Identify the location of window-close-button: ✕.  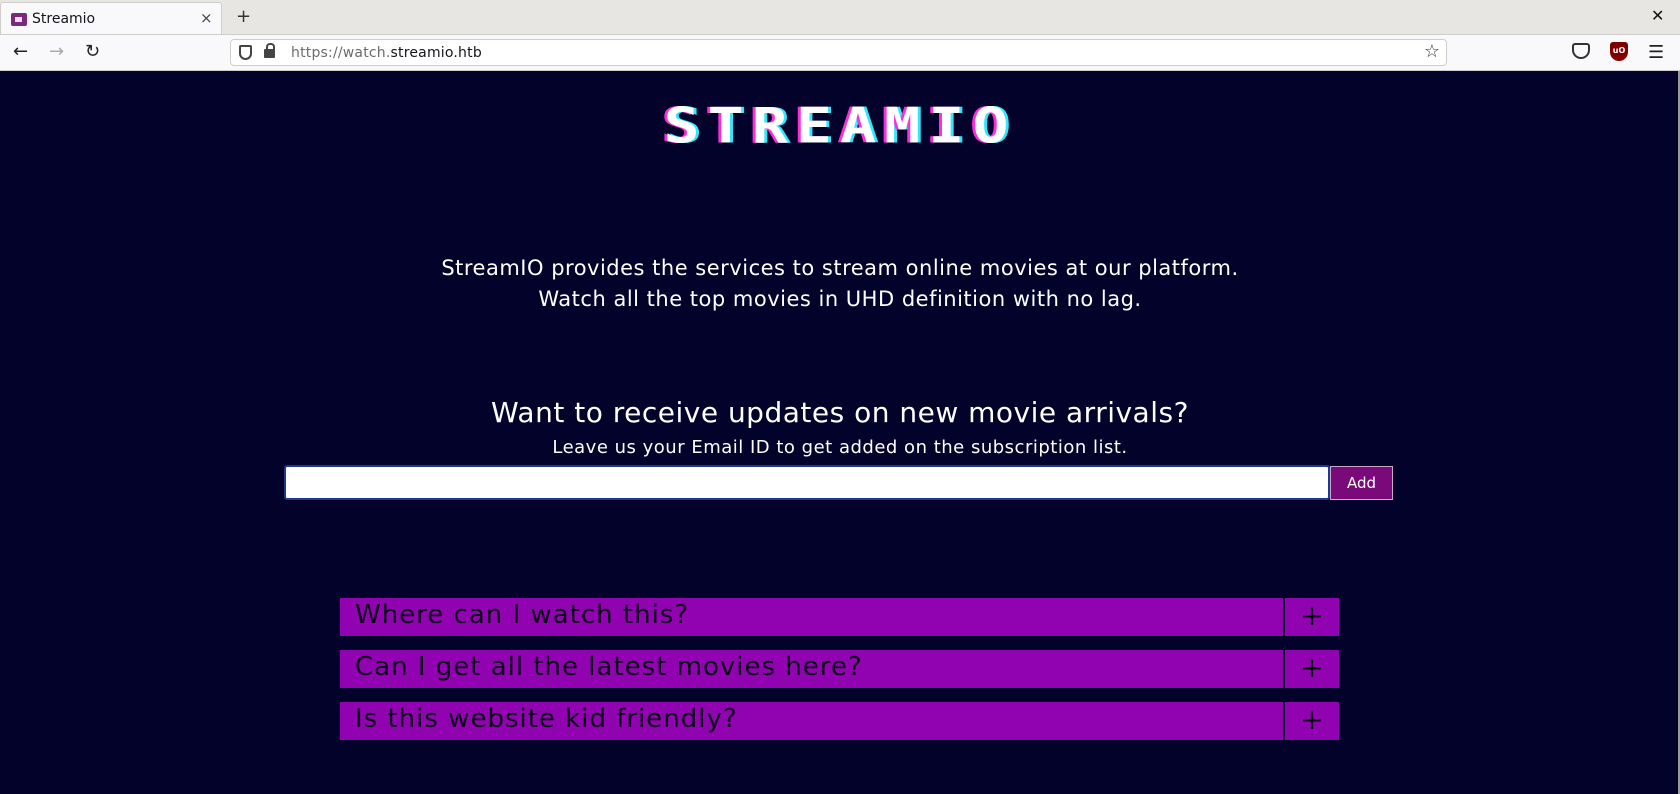
(1657, 15).